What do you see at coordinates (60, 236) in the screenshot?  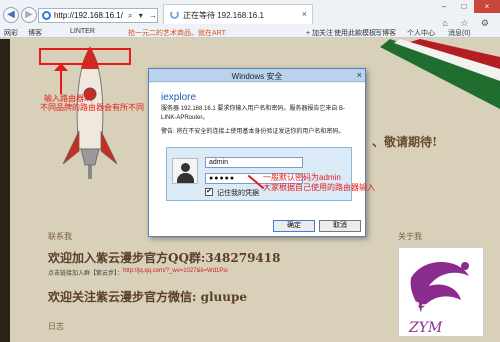 I see `contact-label: 联系我` at bounding box center [60, 236].